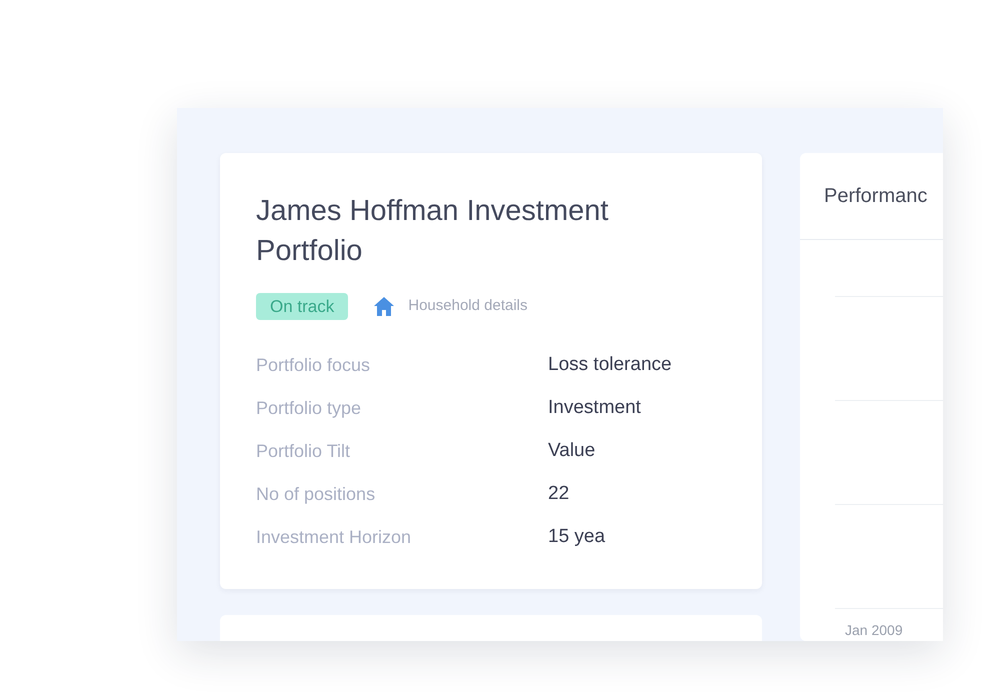  Describe the element at coordinates (334, 537) in the screenshot. I see `detail-label: Investment Horizon` at that location.